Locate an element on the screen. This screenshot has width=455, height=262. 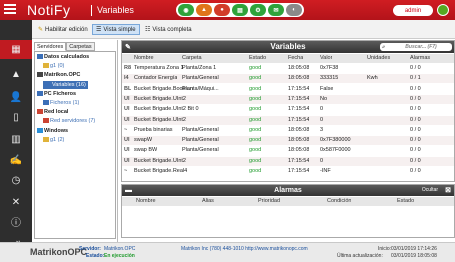
pc-icon is located at coordinates (40, 93).